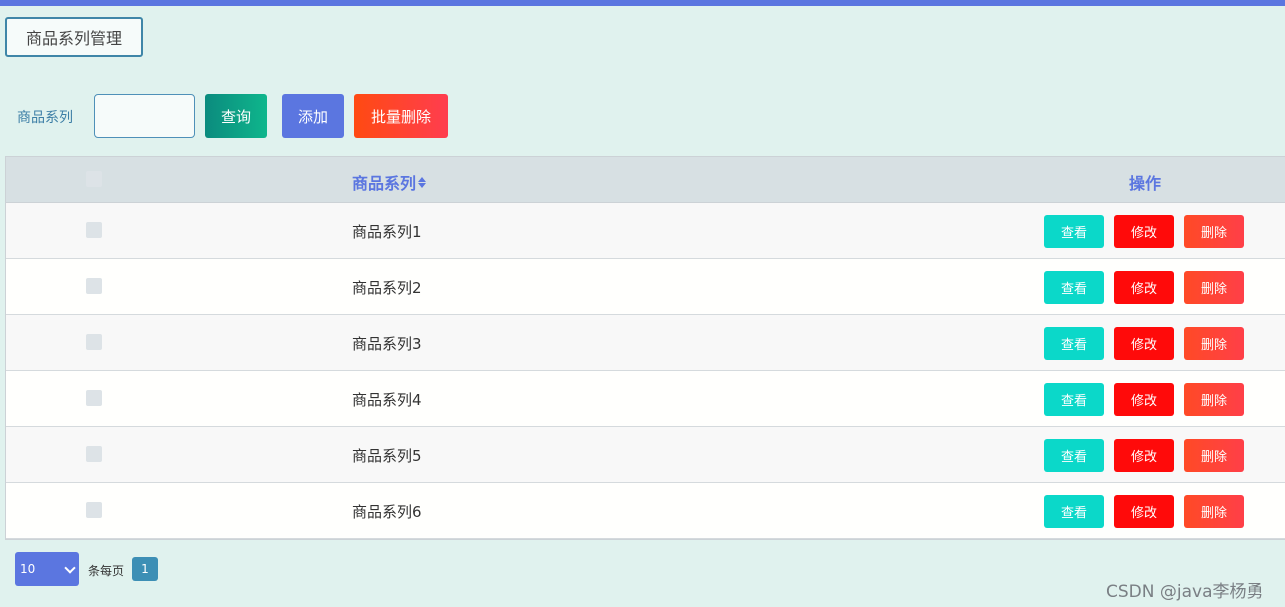  What do you see at coordinates (70, 568) in the screenshot?
I see `chevron-down-icon` at bounding box center [70, 568].